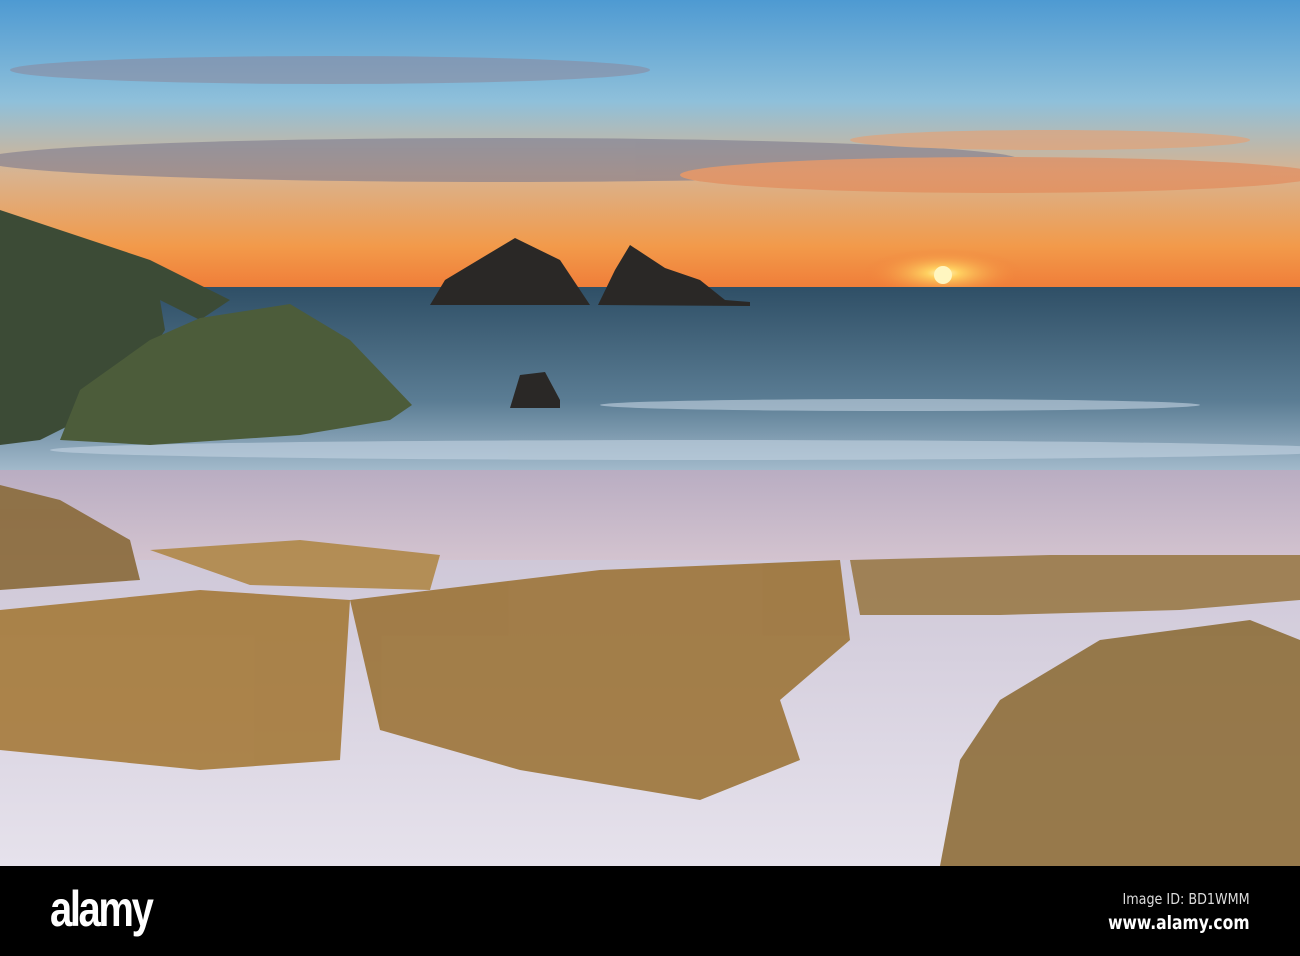 The height and width of the screenshot is (956, 1300). I want to click on image-id: Image ID: BD1WMM, so click(1186, 899).